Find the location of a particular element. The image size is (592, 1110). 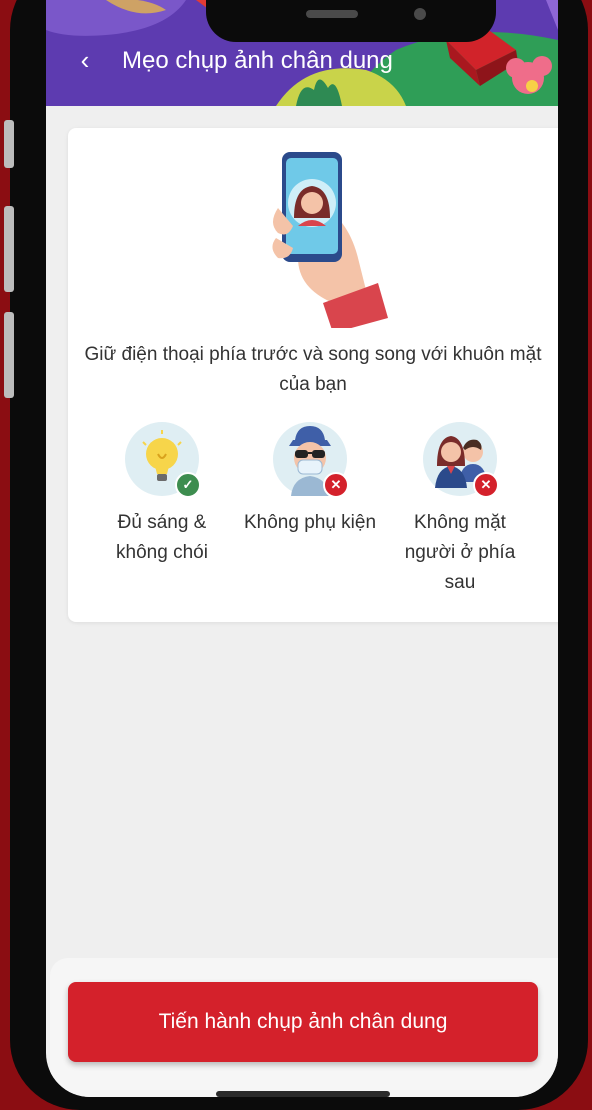

tip-no-accessories: ✕ Không phụ kiện is located at coordinates (310, 480).